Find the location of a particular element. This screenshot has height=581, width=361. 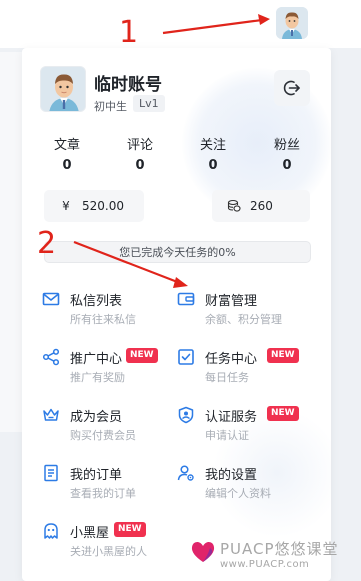

background-card is located at coordinates (12, 242).